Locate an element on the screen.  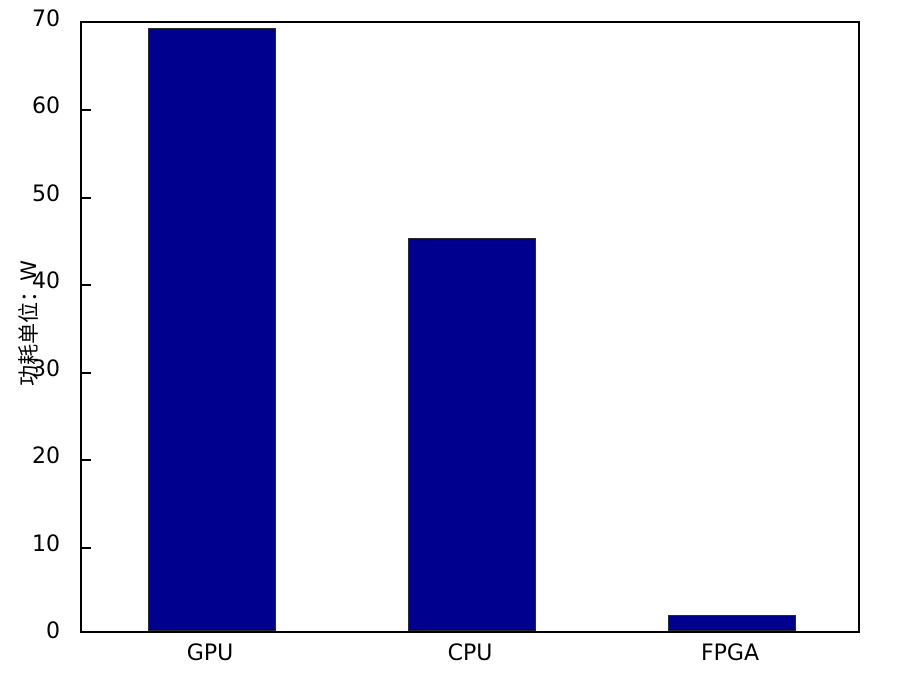
x-axis-tick-label: CPU is located at coordinates (470, 653).